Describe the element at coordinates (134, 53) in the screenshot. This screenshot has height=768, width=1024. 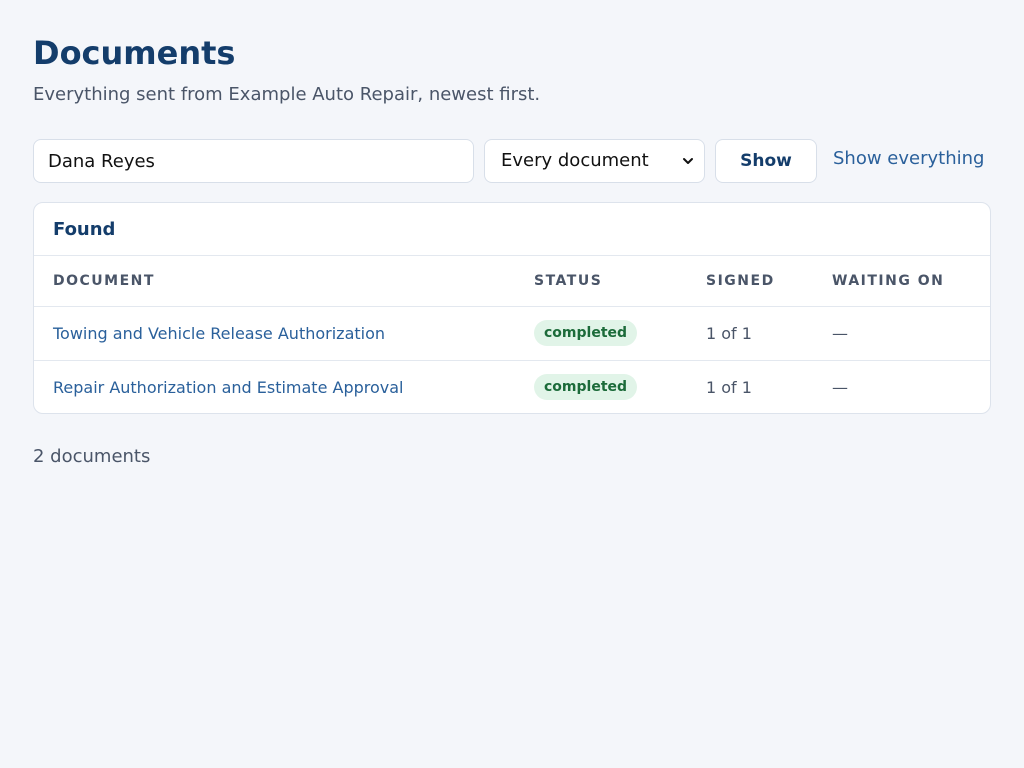
I see `page-title: Documents` at that location.